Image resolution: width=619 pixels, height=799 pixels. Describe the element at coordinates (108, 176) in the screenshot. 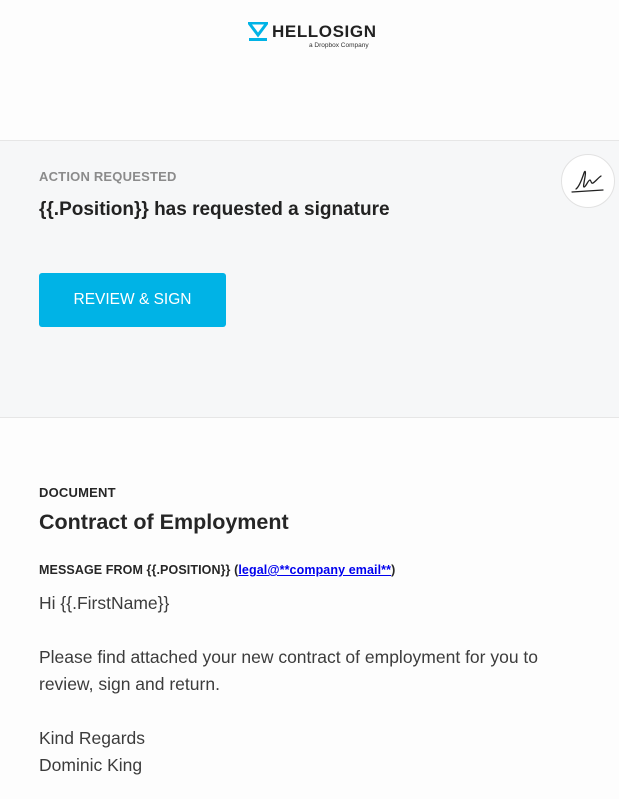

I see `action-requested-label: ACTION REQUESTED` at that location.